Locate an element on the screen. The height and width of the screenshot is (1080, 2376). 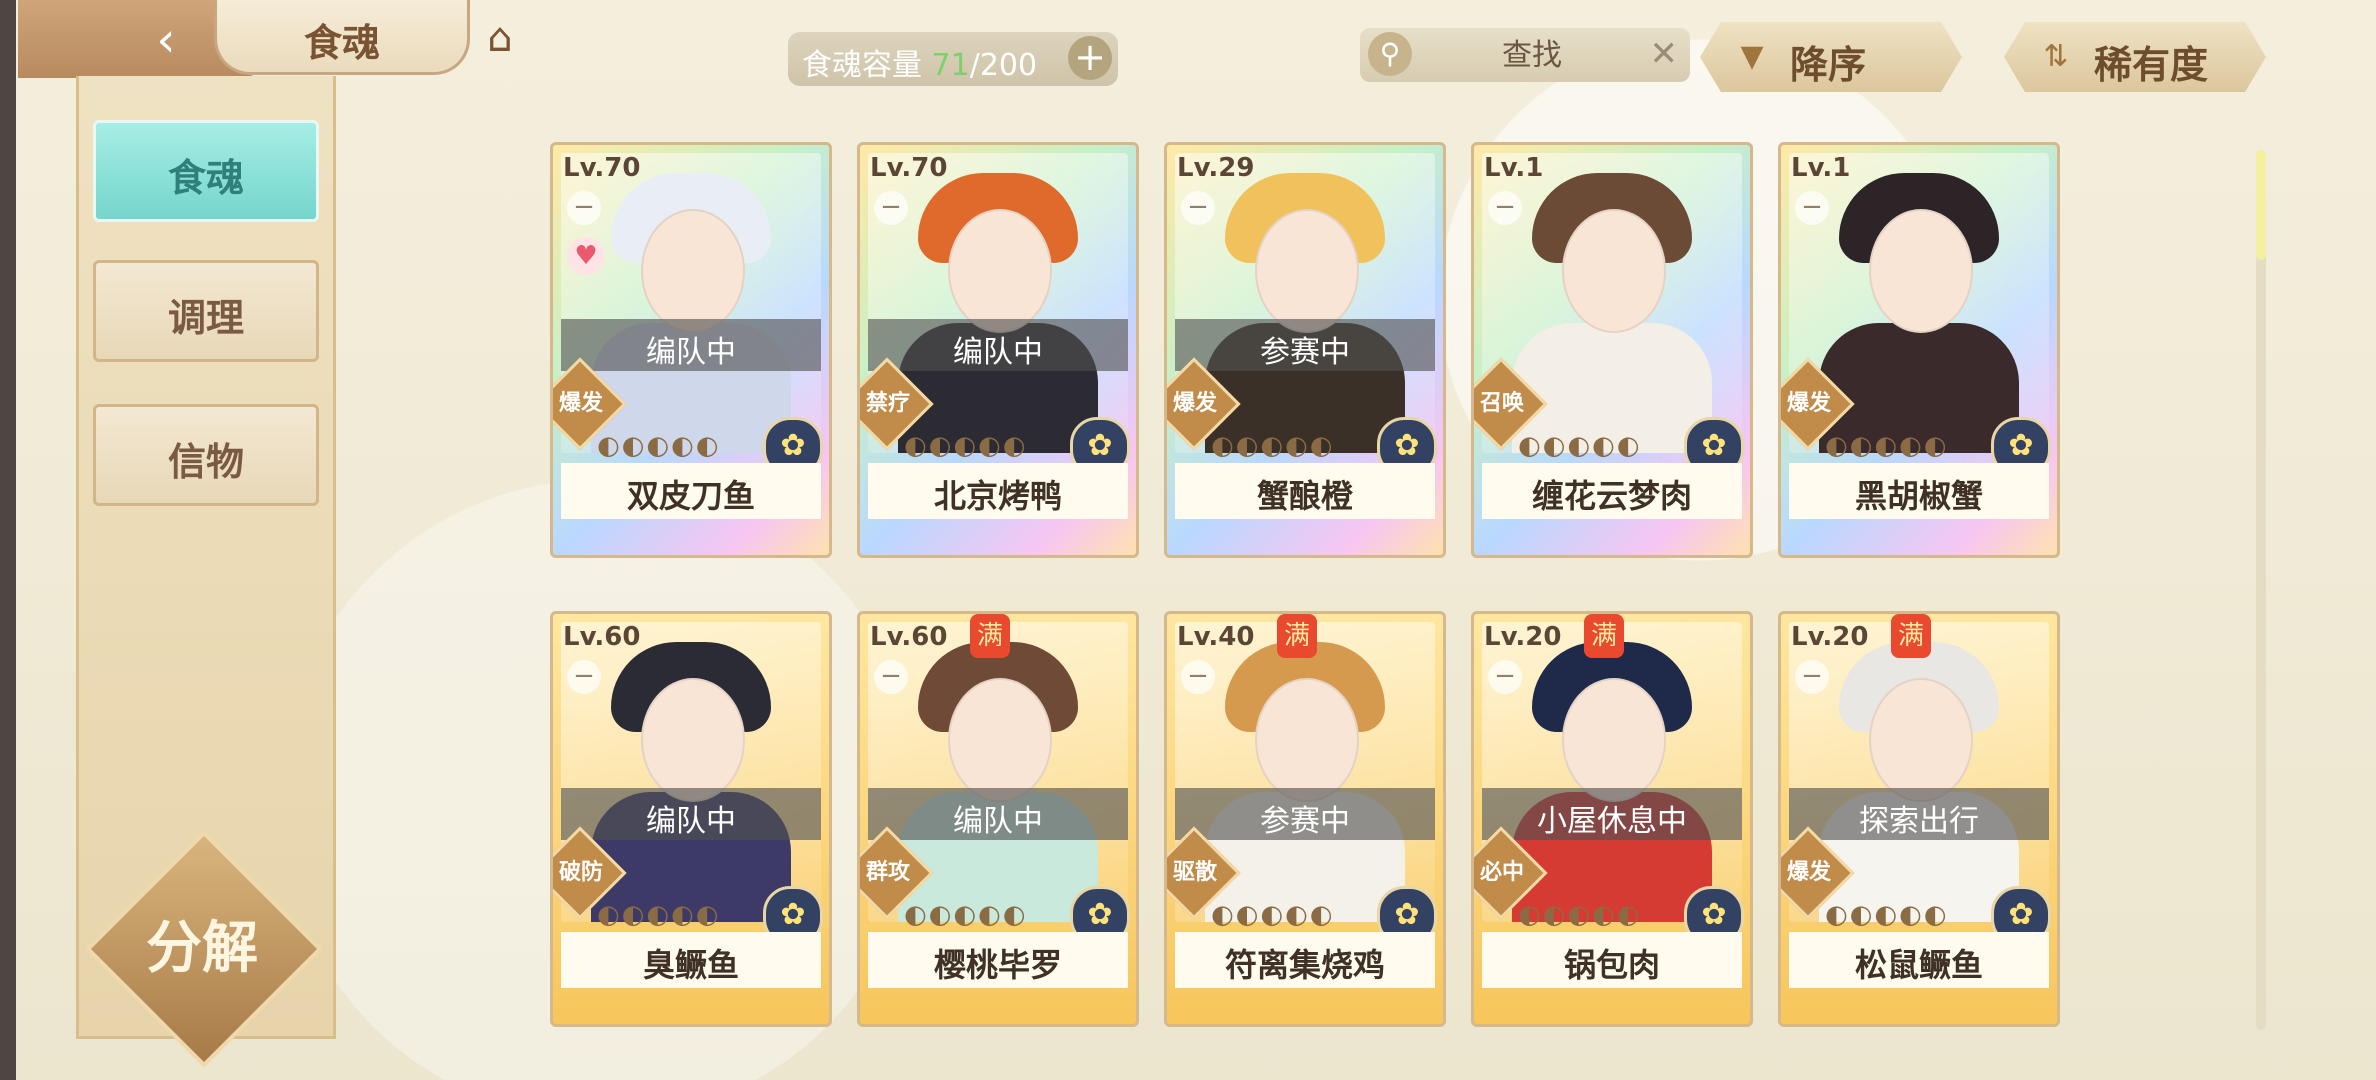
card-name-box: 双皮刀鱼 is located at coordinates (691, 491).